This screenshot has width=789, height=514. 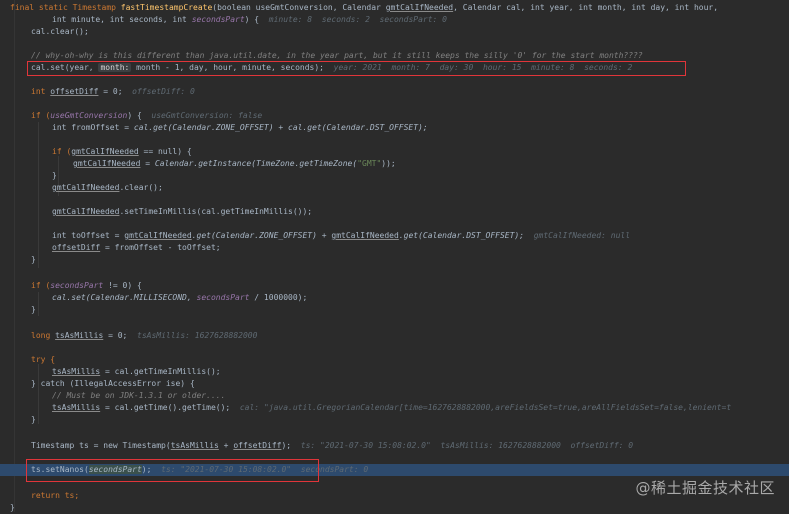 I want to click on code-token: long, so click(x=43, y=335).